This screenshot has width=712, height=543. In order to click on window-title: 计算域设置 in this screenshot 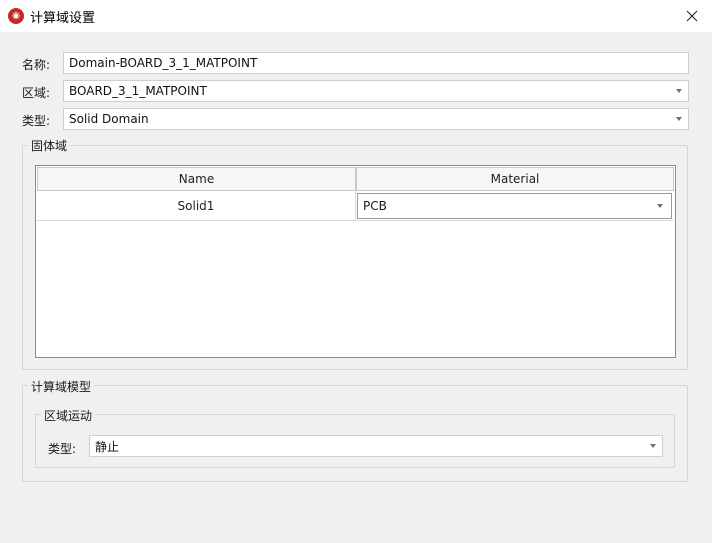, I will do `click(63, 18)`.